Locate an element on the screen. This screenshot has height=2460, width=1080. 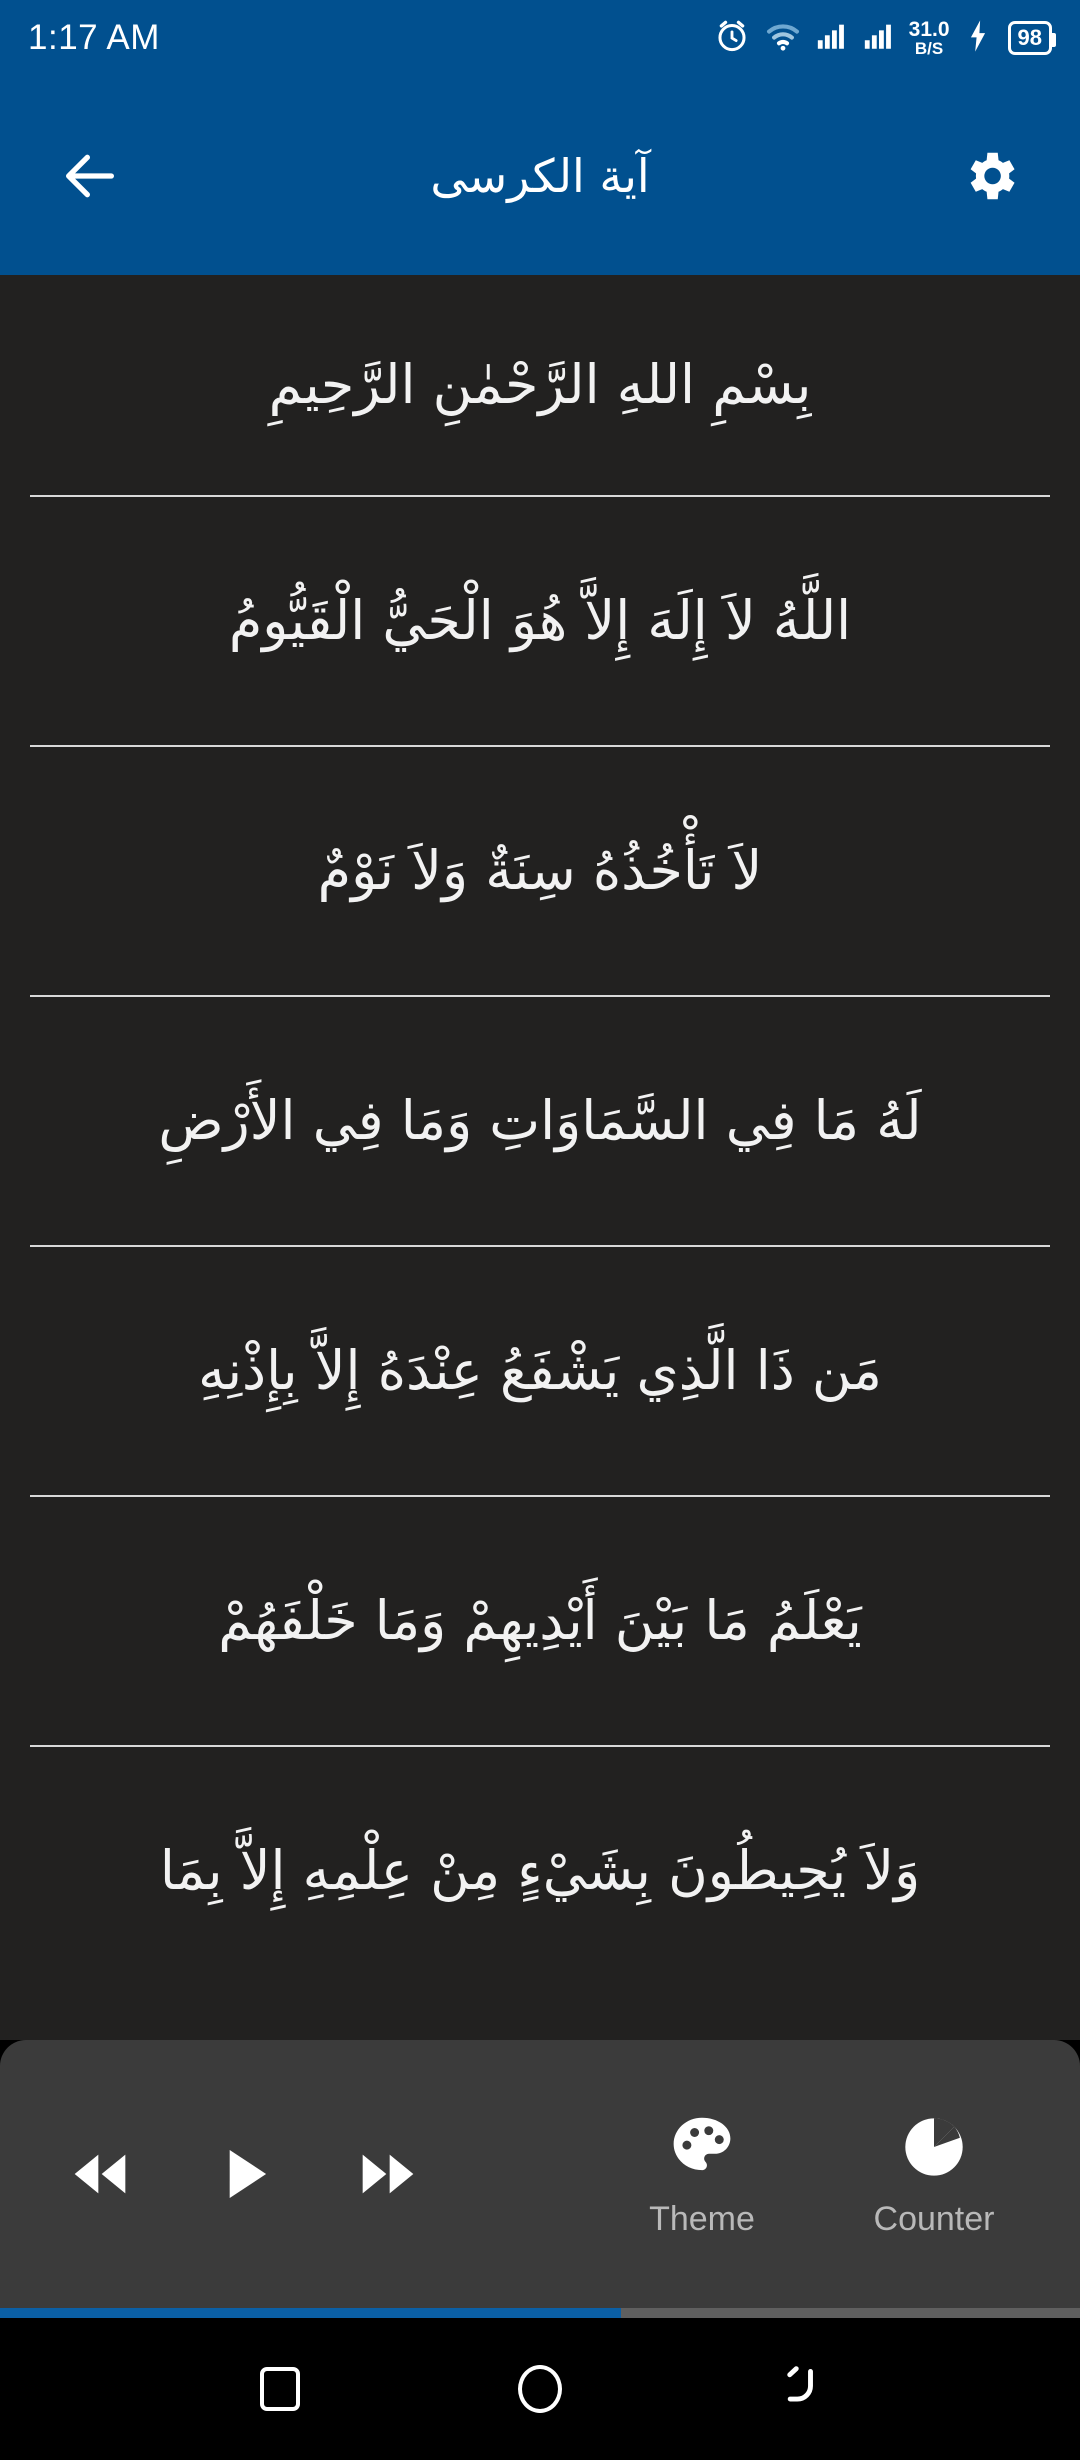
fast-forward-icon is located at coordinates (388, 2174).